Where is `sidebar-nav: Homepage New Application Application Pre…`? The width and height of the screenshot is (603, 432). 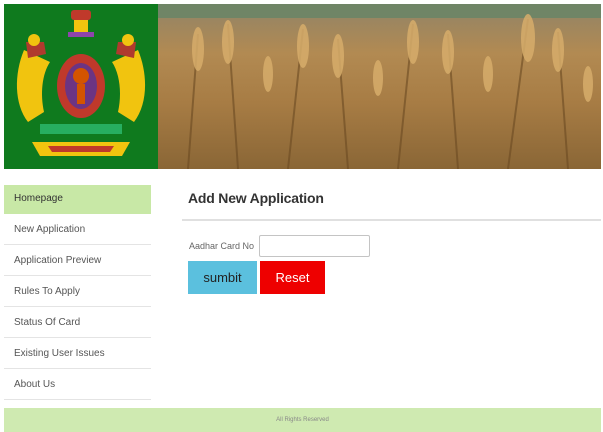
sidebar-nav: Homepage New Application Application Pre… is located at coordinates (77, 293).